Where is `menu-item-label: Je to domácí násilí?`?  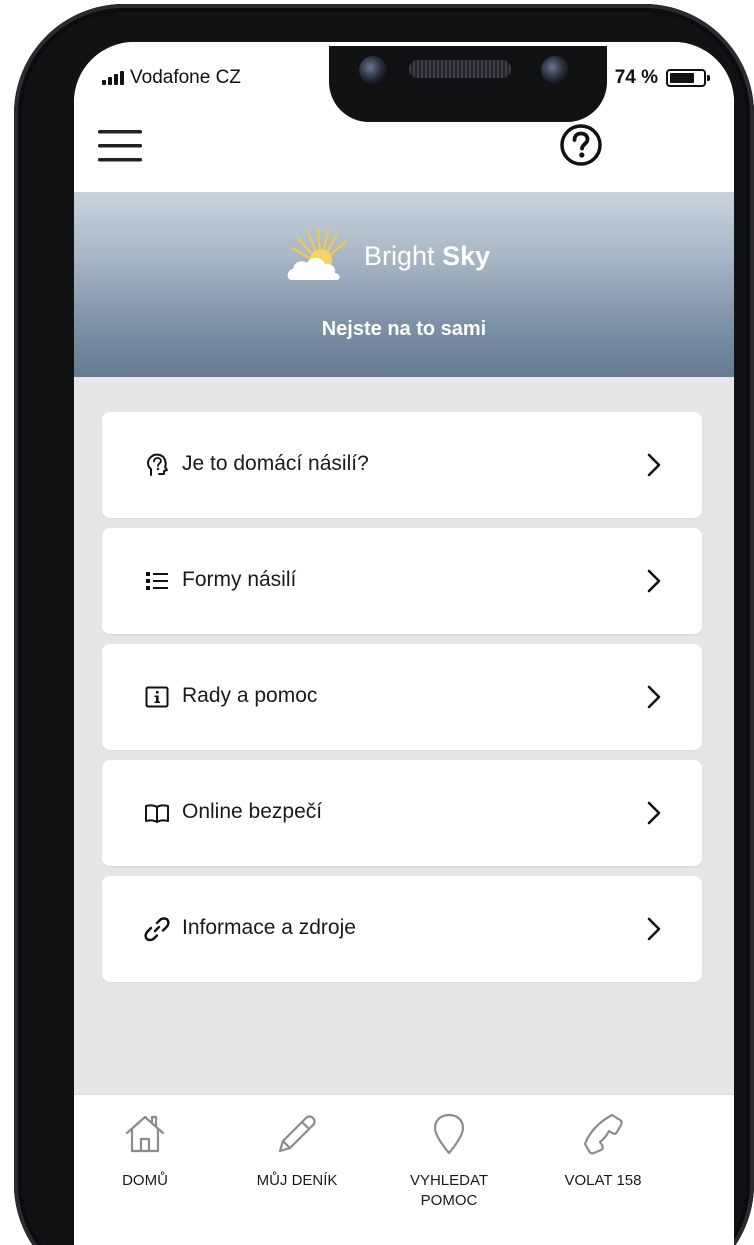
menu-item-label: Je to domácí násilí? is located at coordinates (275, 463).